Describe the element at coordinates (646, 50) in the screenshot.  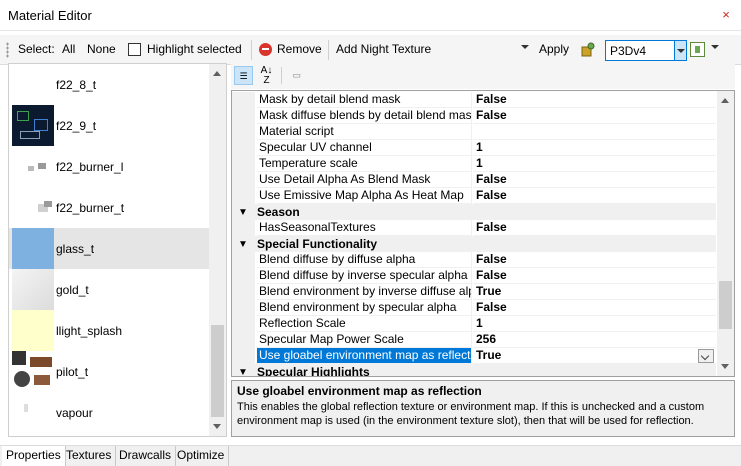
I see `platform-select: P3Dv4` at that location.